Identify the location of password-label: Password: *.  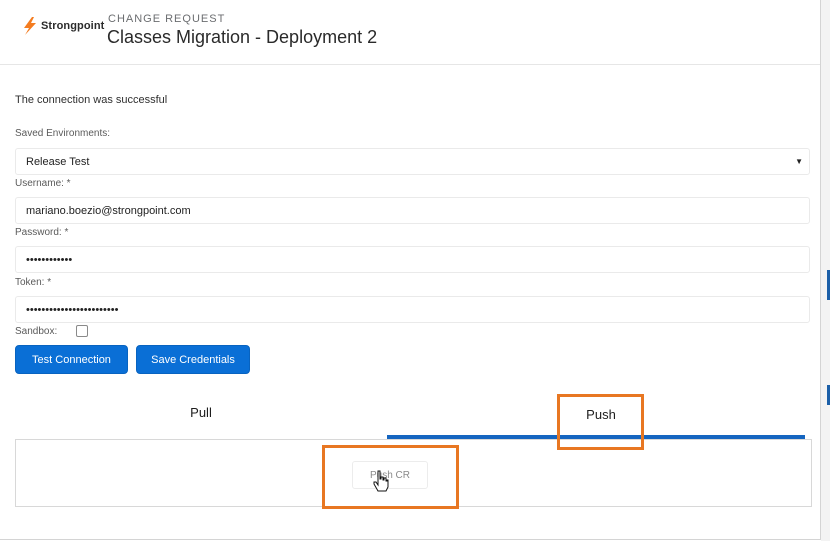
(42, 232).